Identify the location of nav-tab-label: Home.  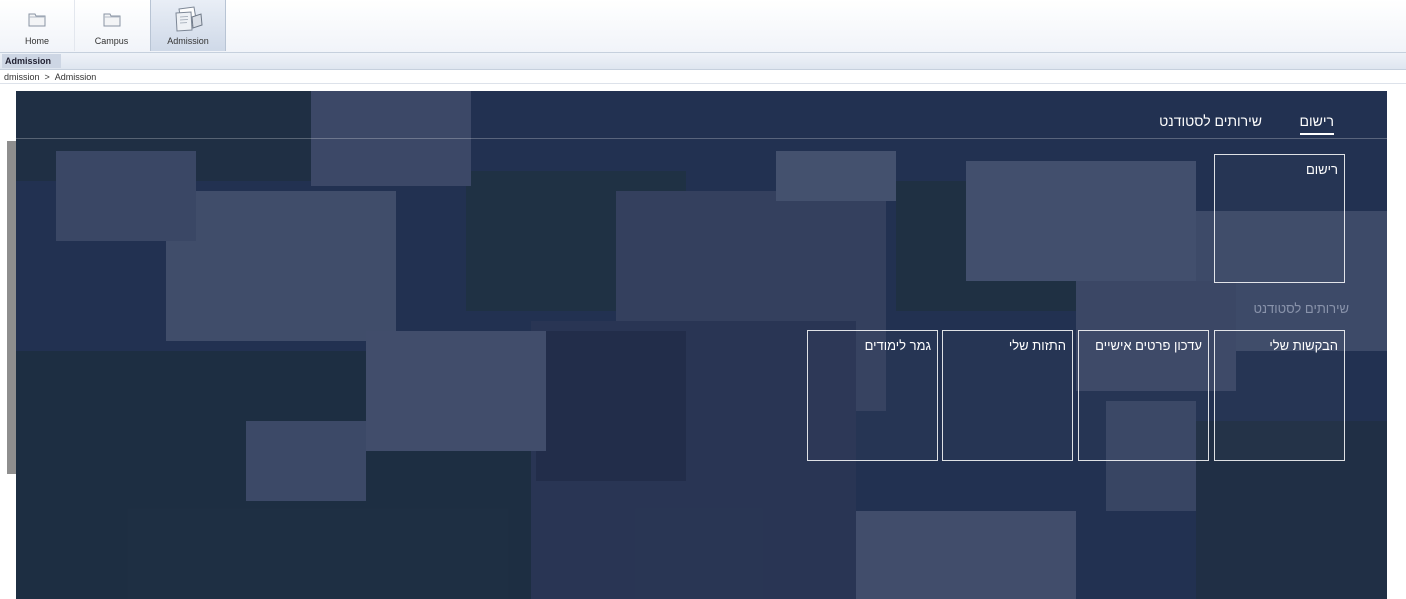
(36, 41).